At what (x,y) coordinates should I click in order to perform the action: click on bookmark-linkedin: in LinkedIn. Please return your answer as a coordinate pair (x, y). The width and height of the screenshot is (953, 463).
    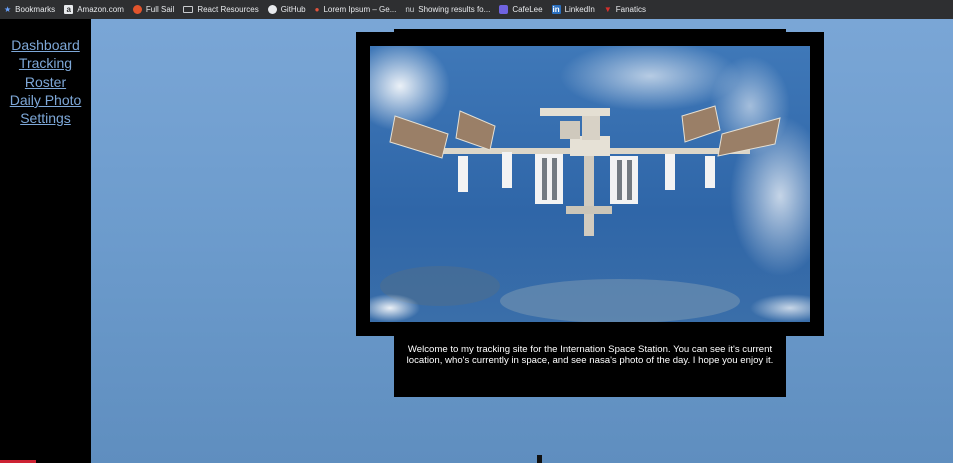
    Looking at the image, I should click on (573, 9).